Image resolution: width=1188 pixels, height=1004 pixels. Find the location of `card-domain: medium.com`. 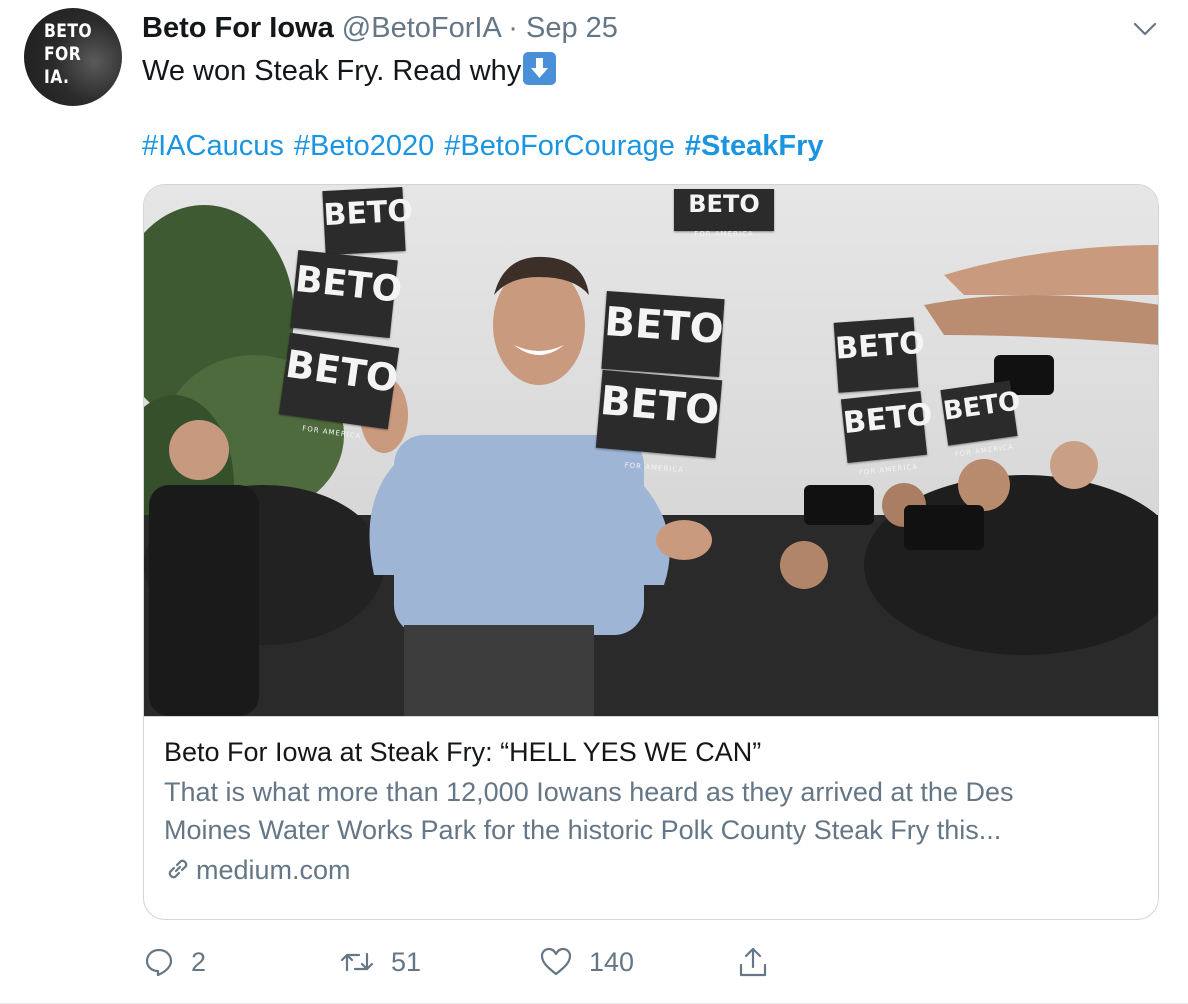

card-domain: medium.com is located at coordinates (654, 870).